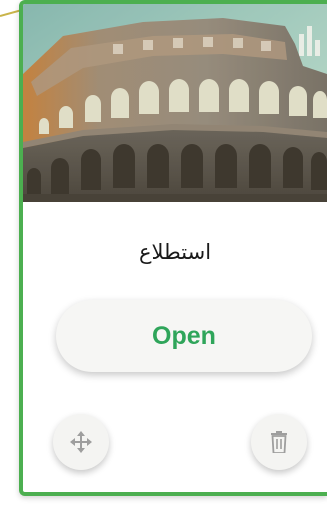  I want to click on open-button: Open, so click(184, 336).